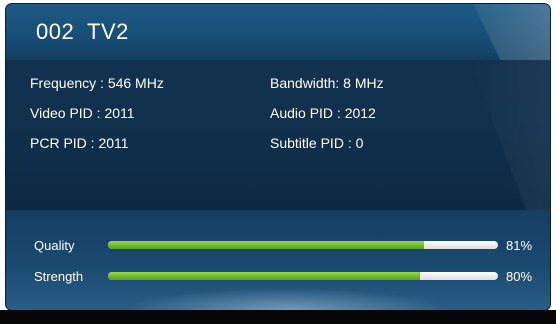  What do you see at coordinates (278, 317) in the screenshot?
I see `screen-bottom-edge` at bounding box center [278, 317].